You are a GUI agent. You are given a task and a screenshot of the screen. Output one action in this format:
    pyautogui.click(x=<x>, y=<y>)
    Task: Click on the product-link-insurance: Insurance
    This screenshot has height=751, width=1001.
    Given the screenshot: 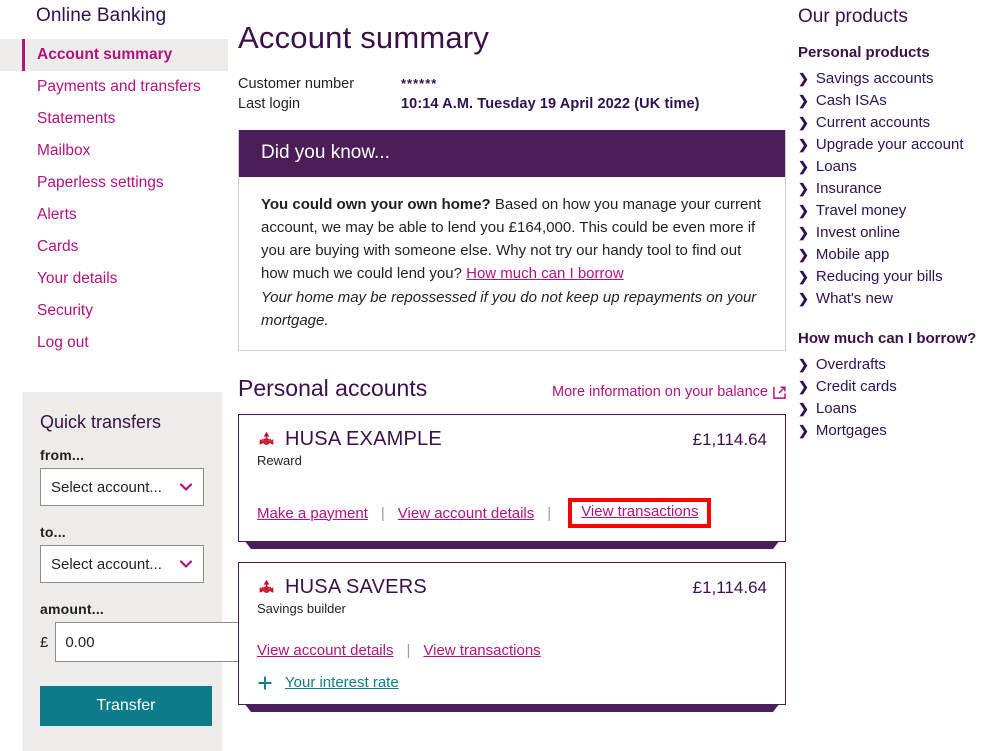 What is the action you would take?
    pyautogui.click(x=849, y=189)
    